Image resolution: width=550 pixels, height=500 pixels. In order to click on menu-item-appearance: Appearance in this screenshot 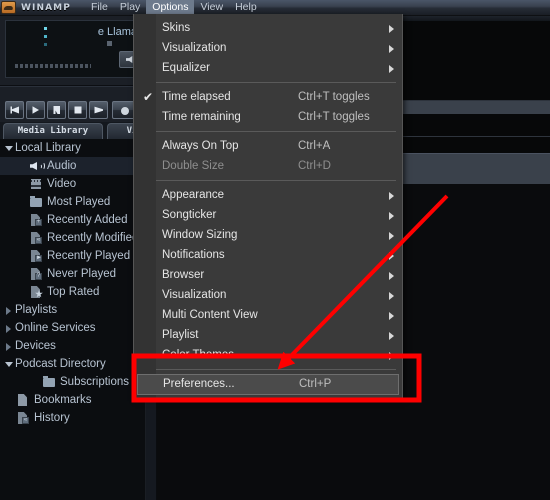, I will do `click(268, 195)`.